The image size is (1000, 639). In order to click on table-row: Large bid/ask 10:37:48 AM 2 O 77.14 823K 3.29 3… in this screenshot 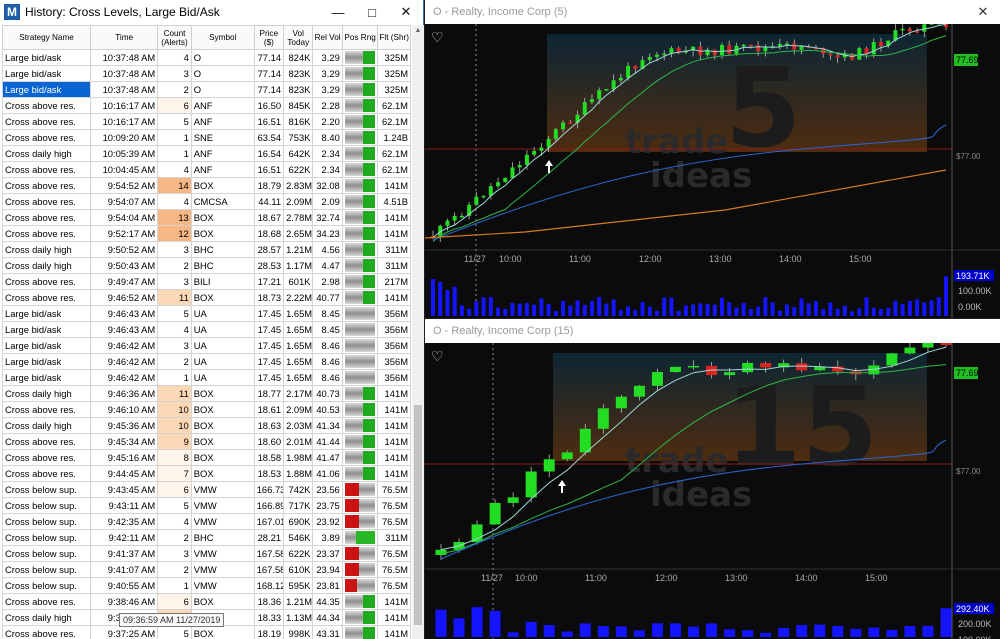, I will do `click(206, 89)`.